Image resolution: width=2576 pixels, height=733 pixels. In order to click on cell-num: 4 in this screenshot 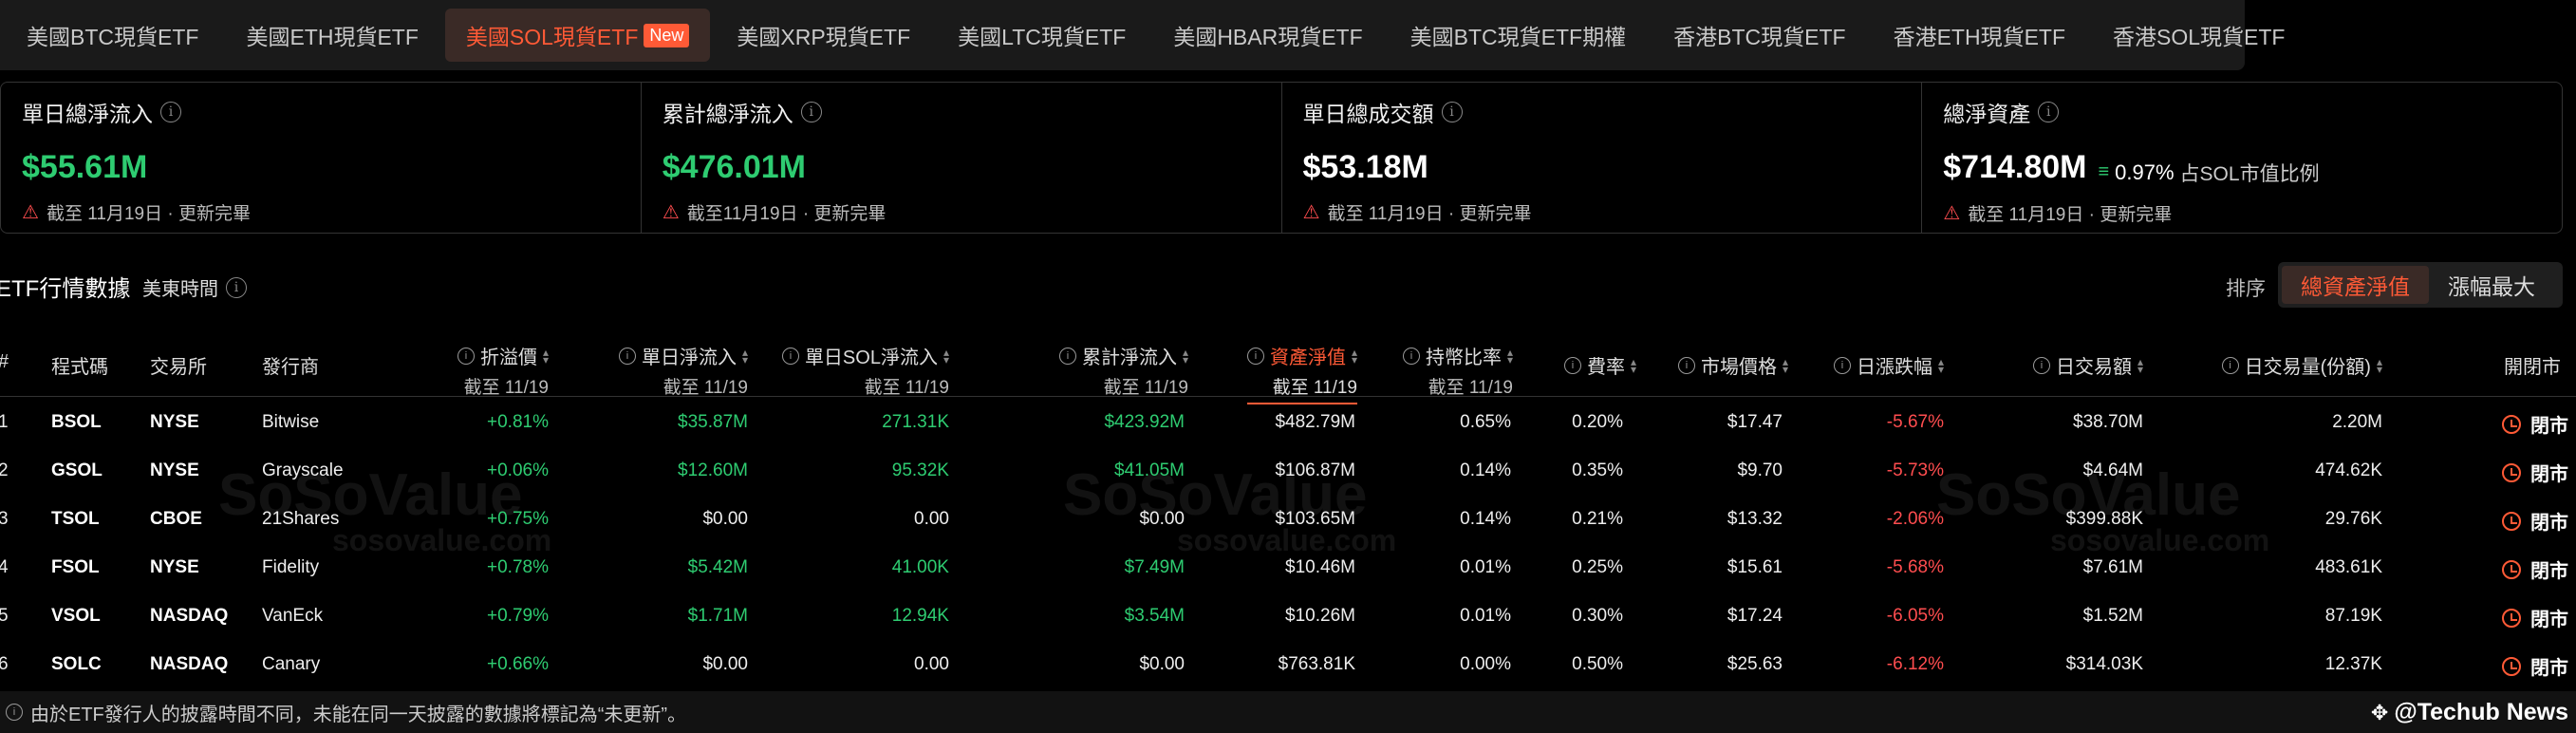, I will do `click(4, 567)`.